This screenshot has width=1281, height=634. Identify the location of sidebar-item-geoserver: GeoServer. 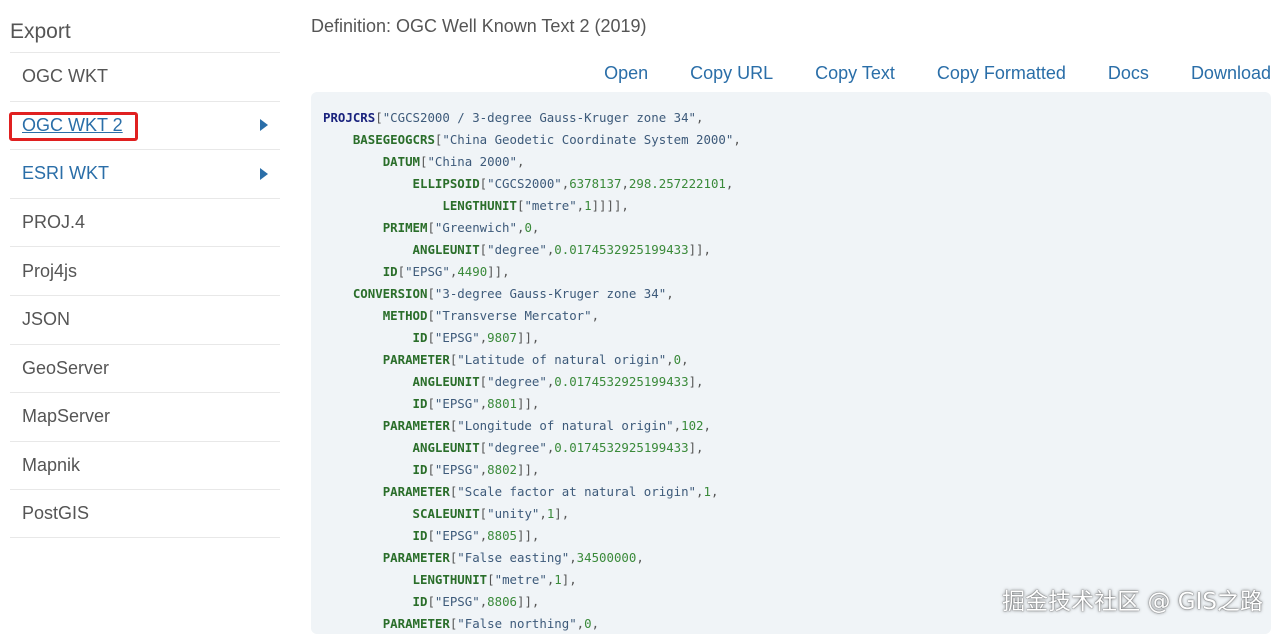
(145, 368).